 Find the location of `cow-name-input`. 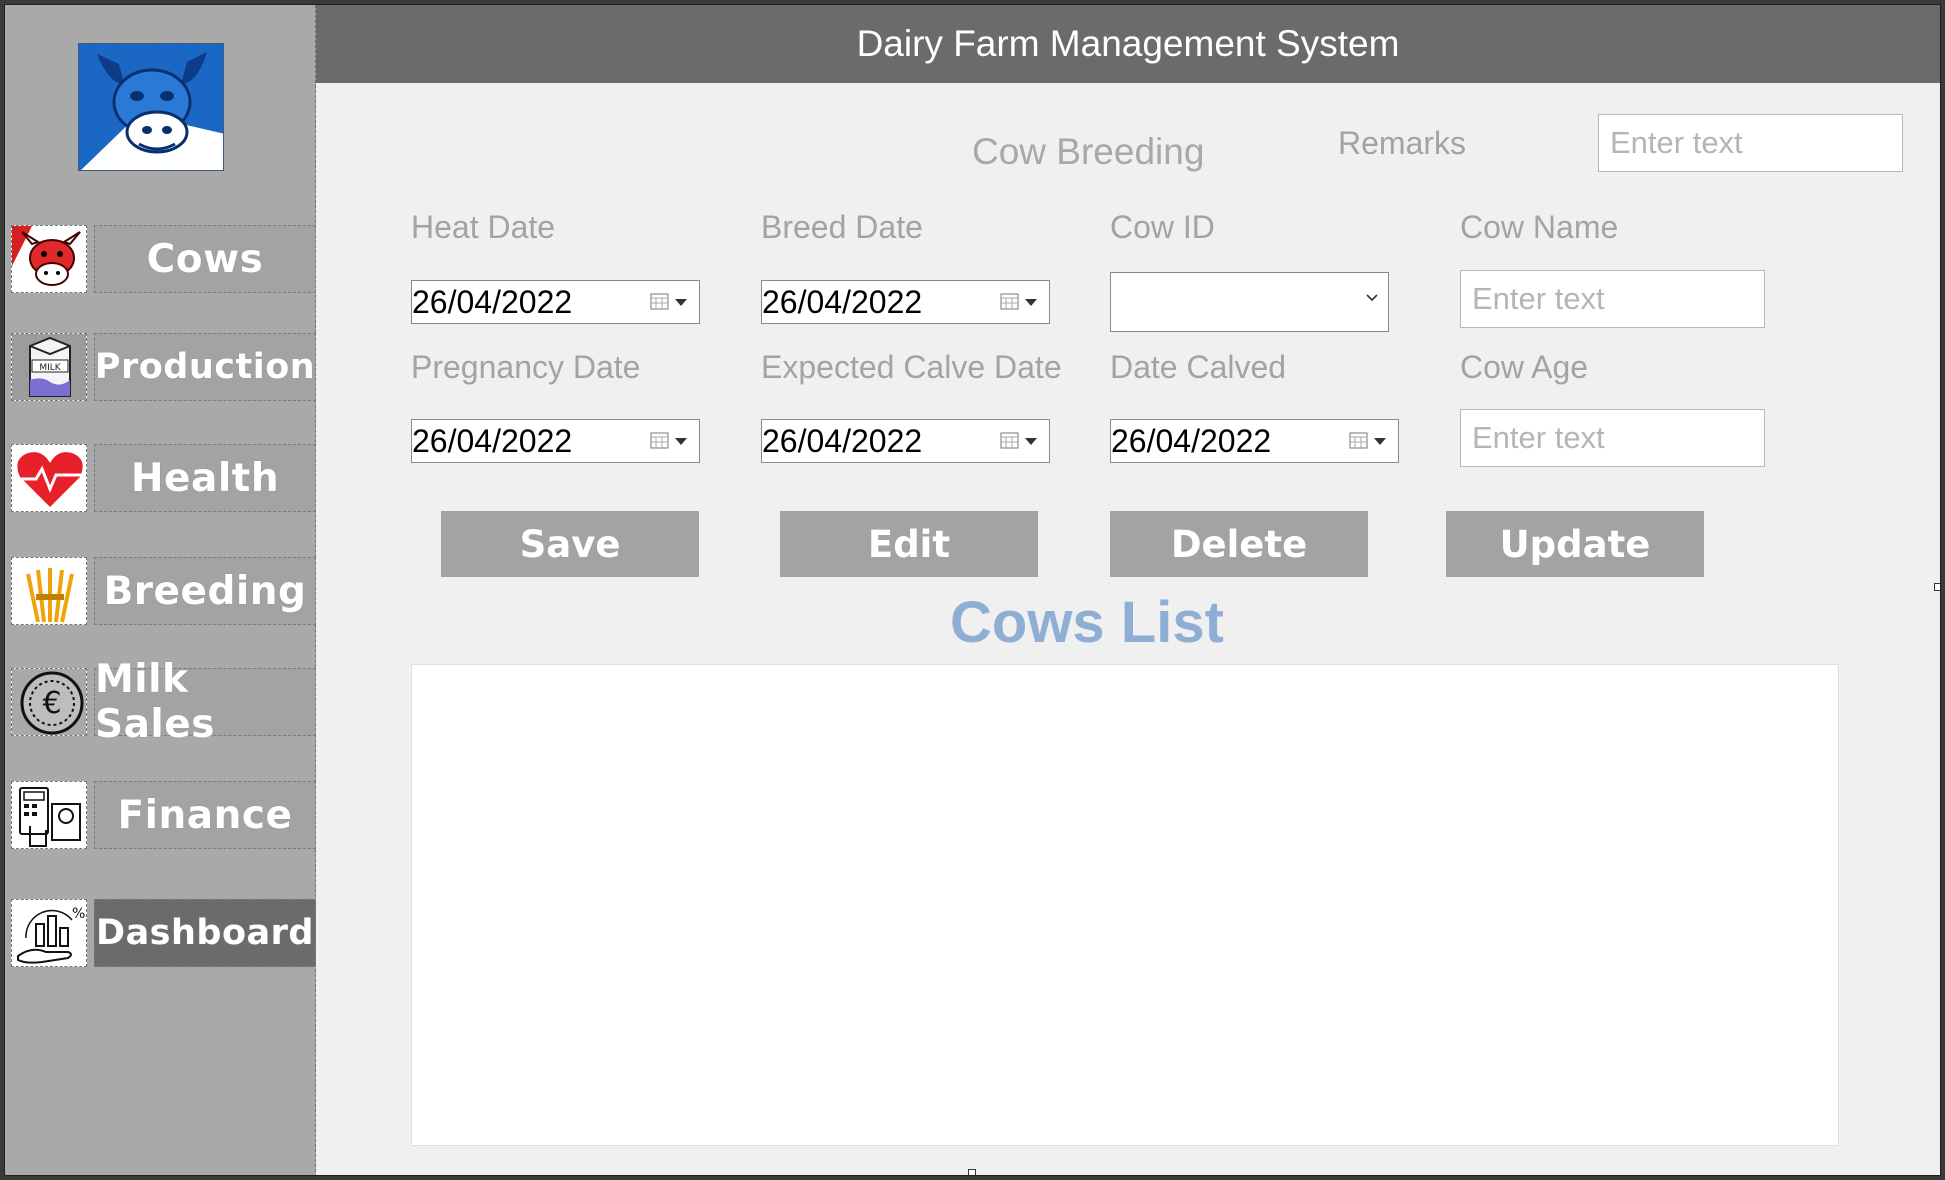

cow-name-input is located at coordinates (1612, 299).